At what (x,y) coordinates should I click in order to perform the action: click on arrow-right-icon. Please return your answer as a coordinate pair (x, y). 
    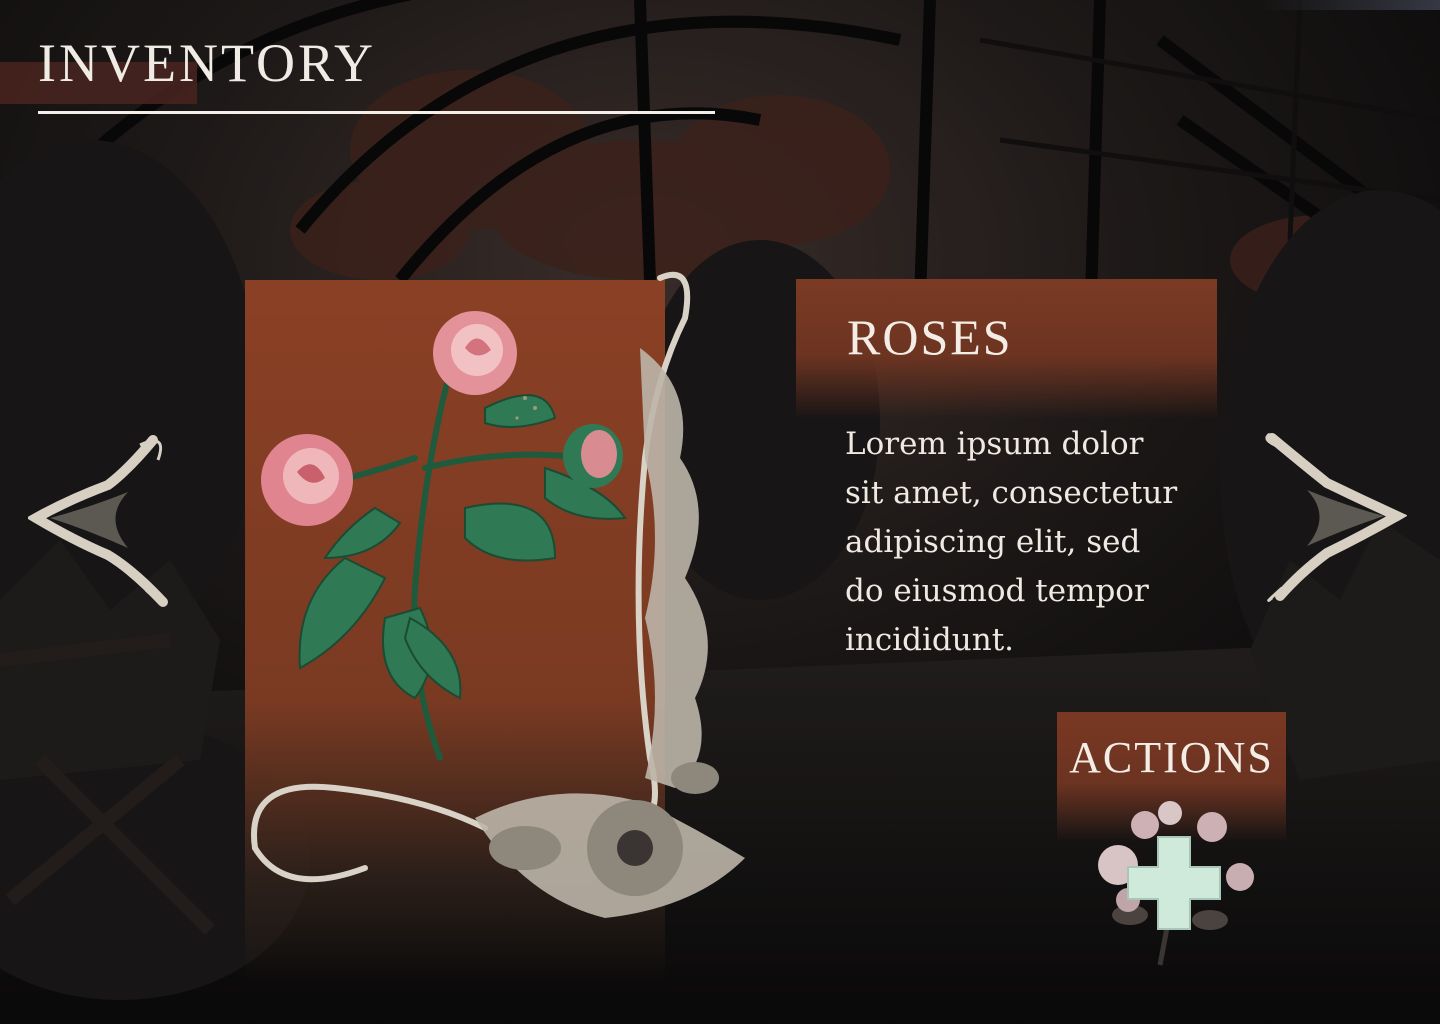
    Looking at the image, I should click on (1334, 518).